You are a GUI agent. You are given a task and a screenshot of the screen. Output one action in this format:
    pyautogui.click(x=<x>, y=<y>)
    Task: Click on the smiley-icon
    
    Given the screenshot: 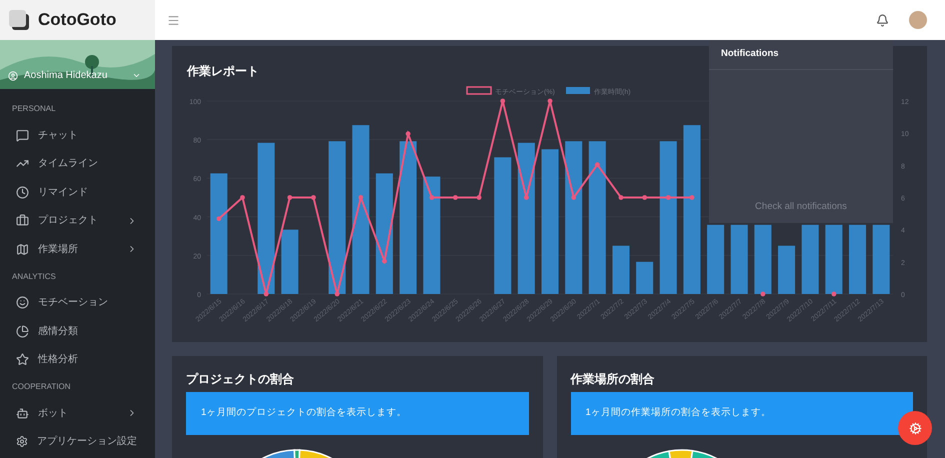 What is the action you would take?
    pyautogui.click(x=22, y=303)
    